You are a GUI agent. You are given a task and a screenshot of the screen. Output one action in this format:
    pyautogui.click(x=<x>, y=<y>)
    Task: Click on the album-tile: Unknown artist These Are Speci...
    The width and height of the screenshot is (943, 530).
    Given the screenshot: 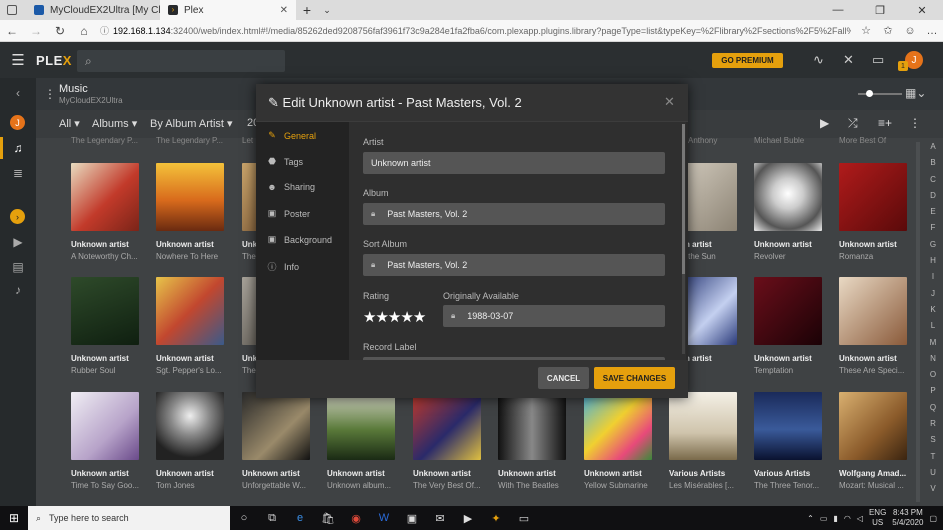 What is the action you would take?
    pyautogui.click(x=873, y=326)
    